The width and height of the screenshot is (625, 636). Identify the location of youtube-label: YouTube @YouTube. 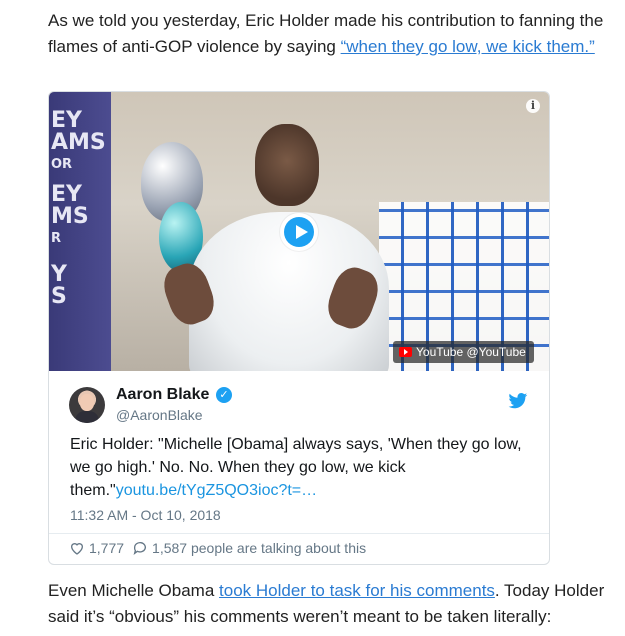
(471, 352).